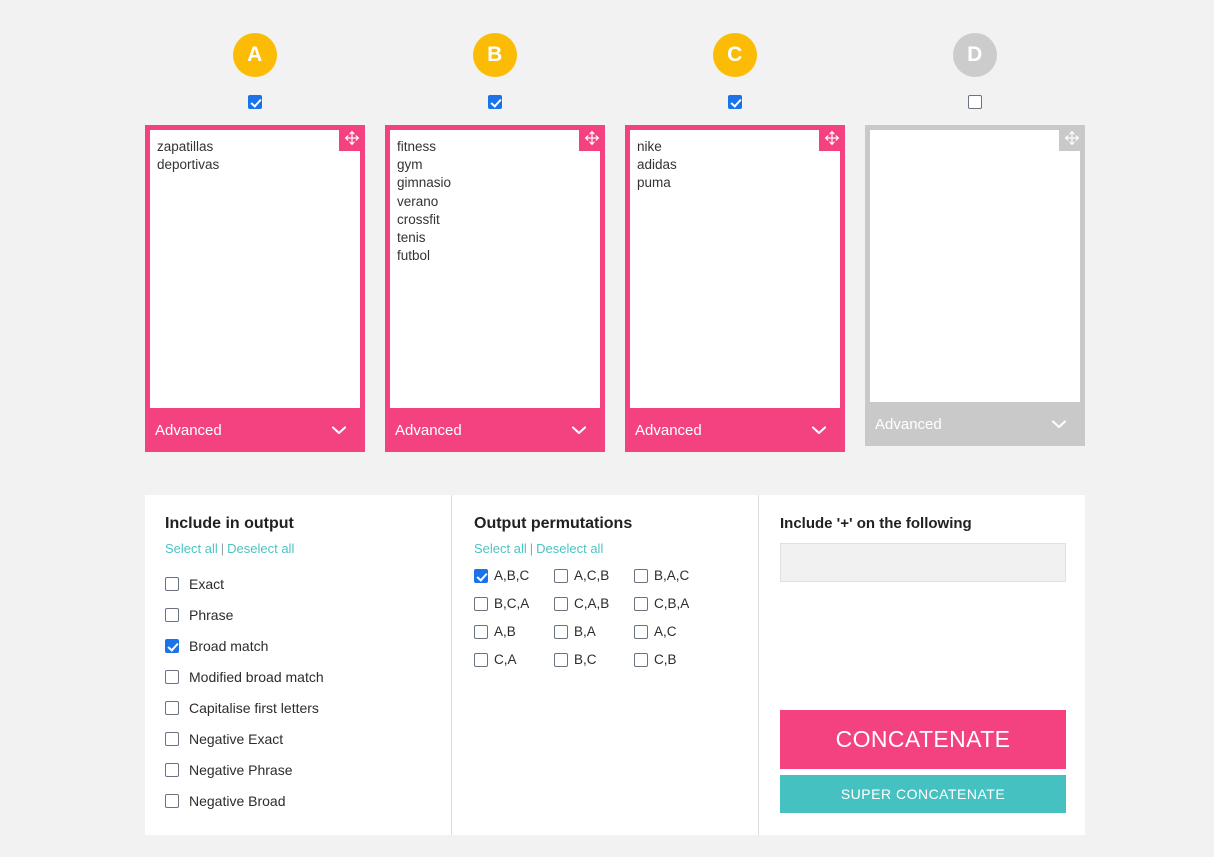 The height and width of the screenshot is (857, 1214). I want to click on include-option-label: Capitalise first letters, so click(254, 707).